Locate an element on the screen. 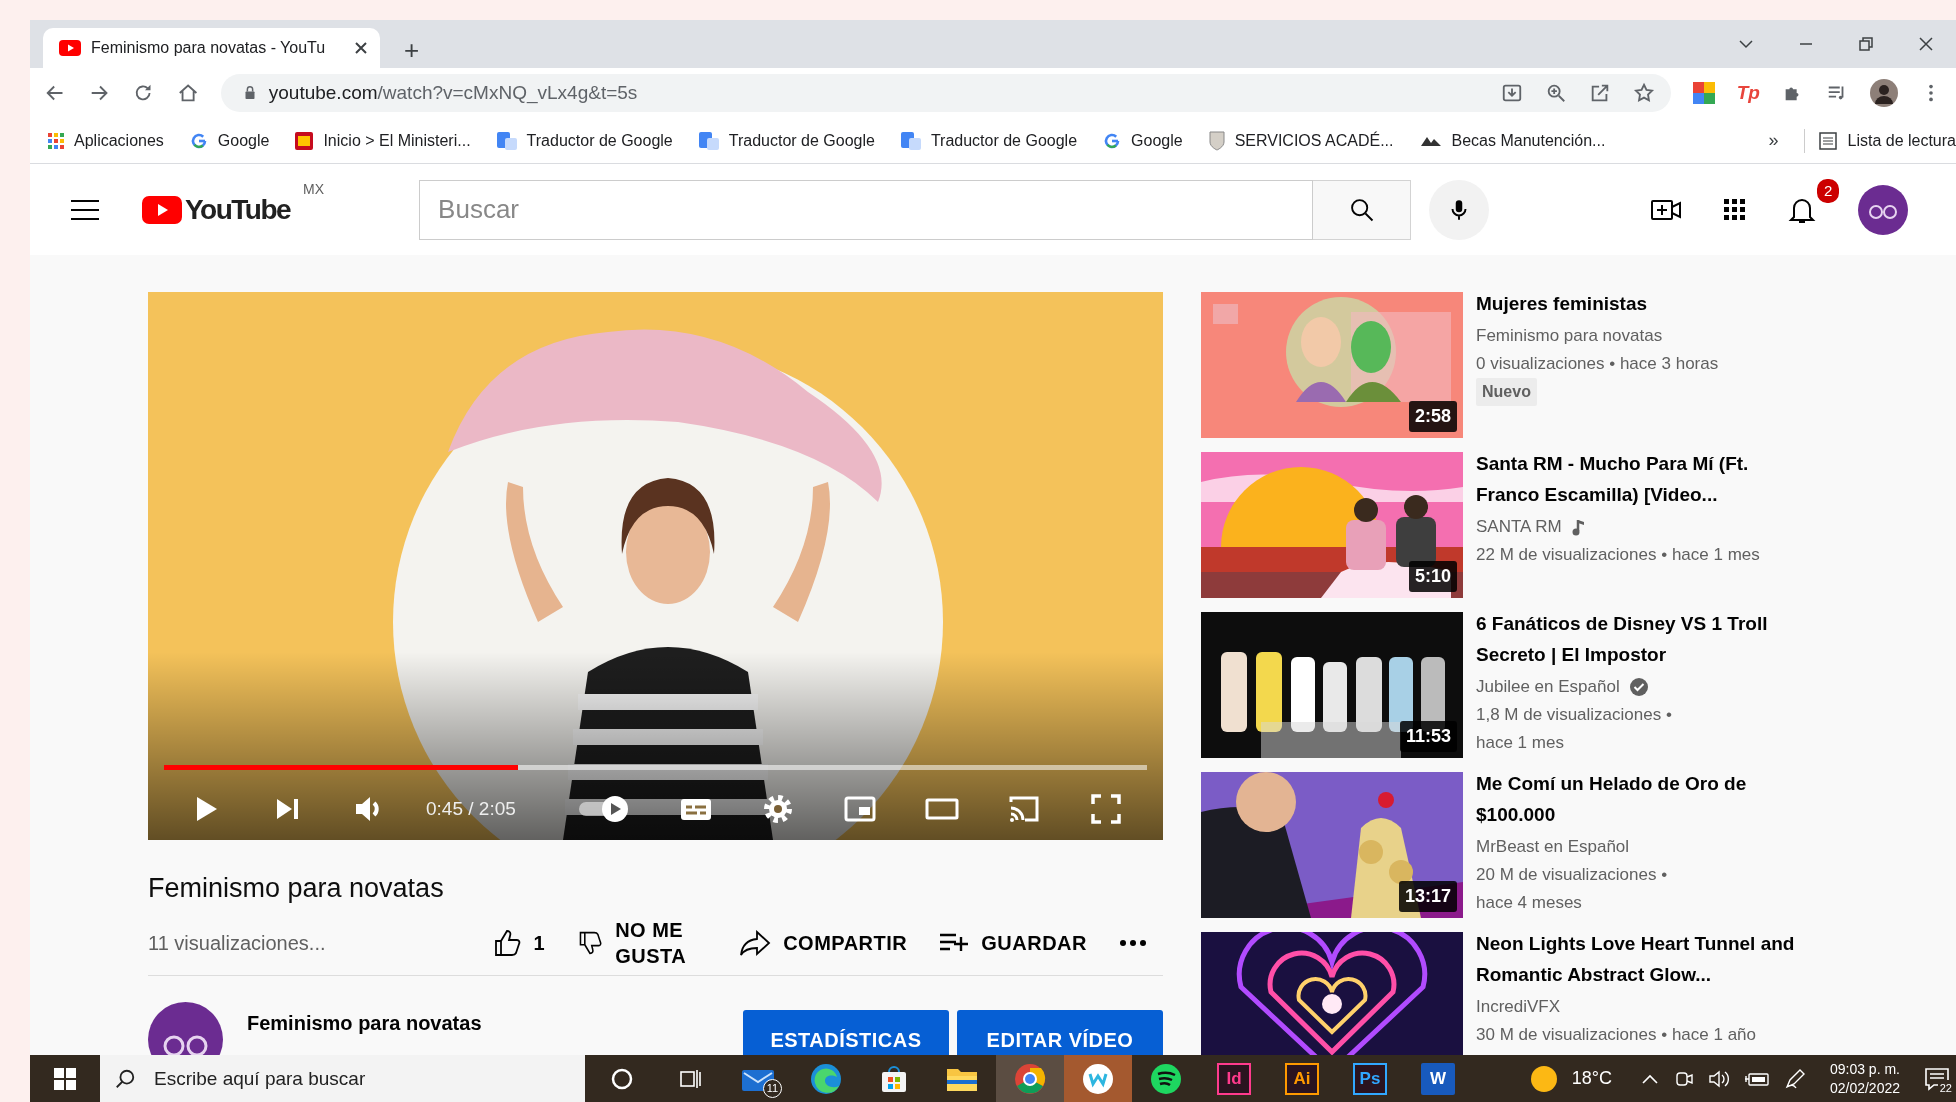 Image resolution: width=1956 pixels, height=1102 pixels. search-icon is located at coordinates (125, 1078).